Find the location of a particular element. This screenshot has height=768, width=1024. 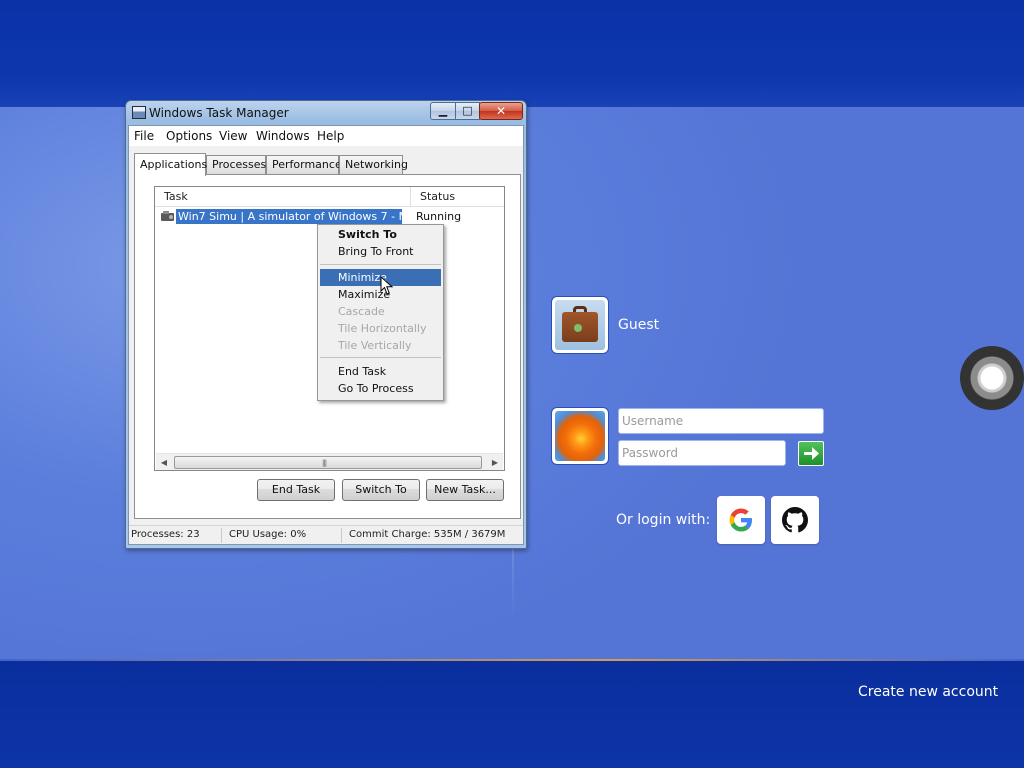

tab-processes: Processes is located at coordinates (236, 165).